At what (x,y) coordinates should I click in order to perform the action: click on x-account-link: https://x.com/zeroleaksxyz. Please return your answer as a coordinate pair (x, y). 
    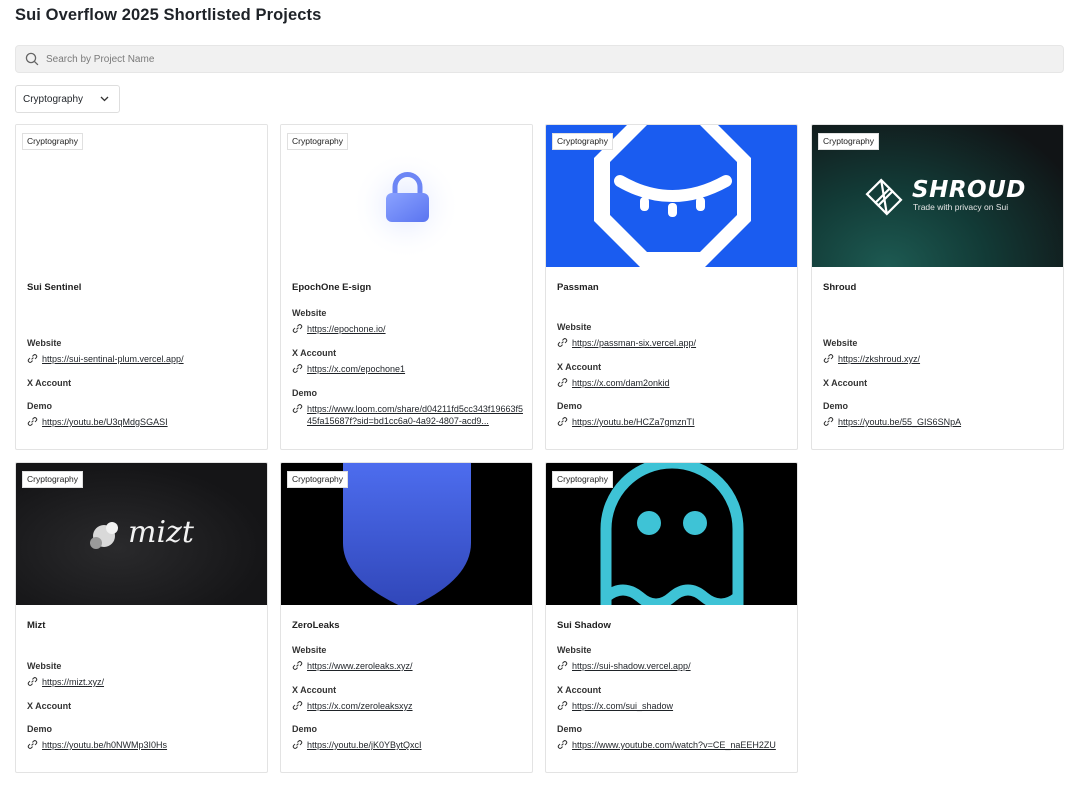
    Looking at the image, I should click on (409, 706).